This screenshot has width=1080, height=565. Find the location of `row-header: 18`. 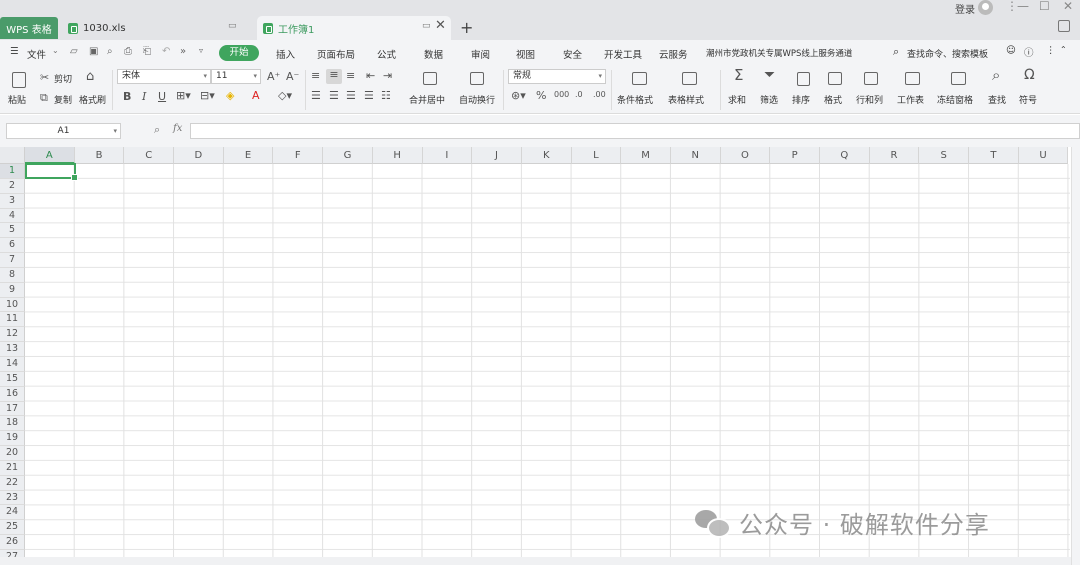

row-header: 18 is located at coordinates (12, 424).